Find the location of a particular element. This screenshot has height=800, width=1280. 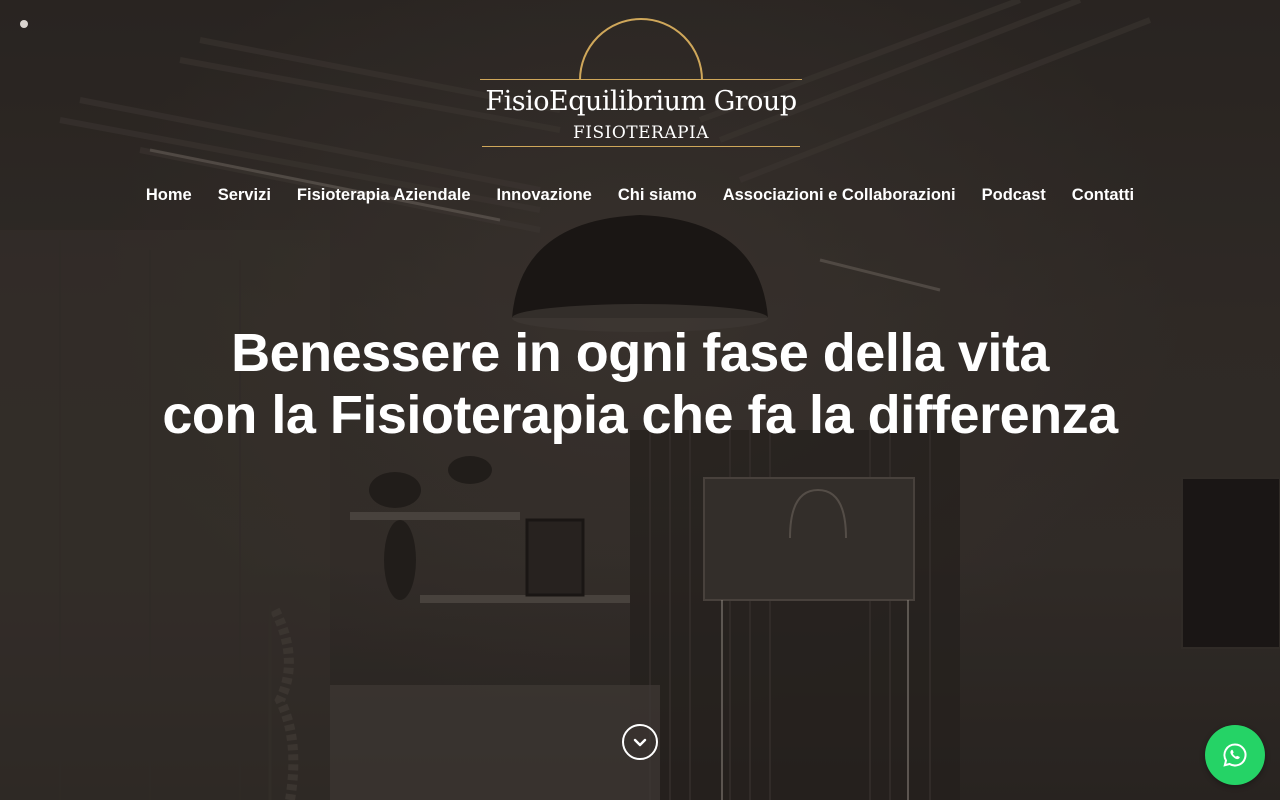

site-logo: FisioEquilibrium Group FISIOTERAPIA is located at coordinates (641, 84).